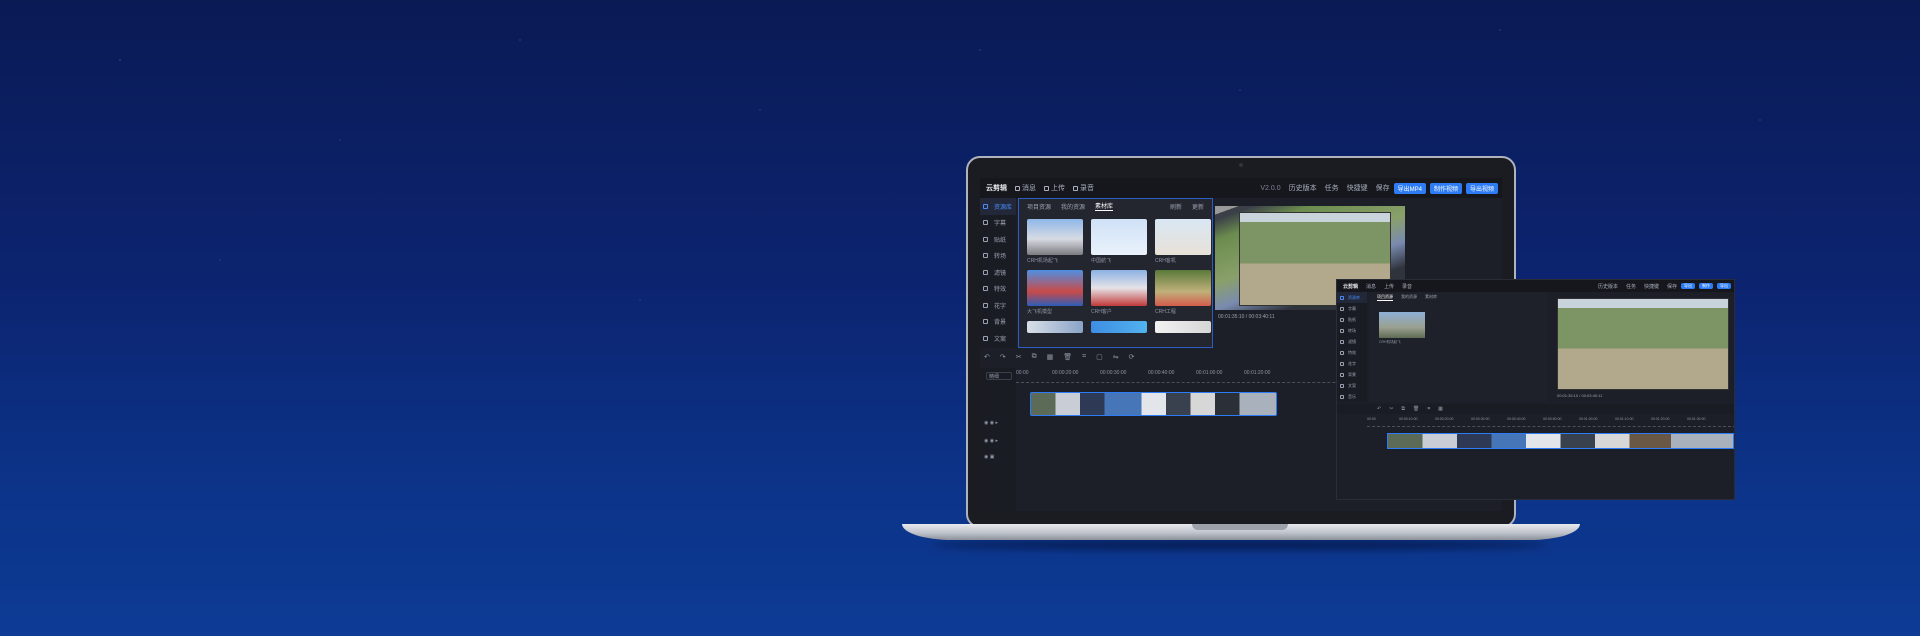 The image size is (1920, 636). Describe the element at coordinates (989, 457) in the screenshot. I see `track-header-3: ◉ ▣` at that location.